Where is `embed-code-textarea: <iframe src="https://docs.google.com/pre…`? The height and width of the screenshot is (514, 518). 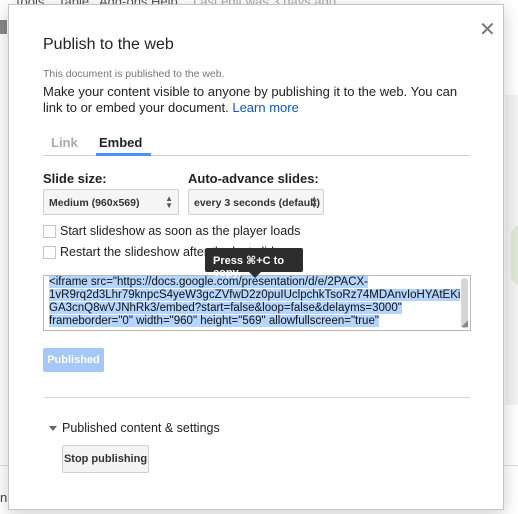
embed-code-textarea: <iframe src="https://docs.google.com/pre… is located at coordinates (257, 303).